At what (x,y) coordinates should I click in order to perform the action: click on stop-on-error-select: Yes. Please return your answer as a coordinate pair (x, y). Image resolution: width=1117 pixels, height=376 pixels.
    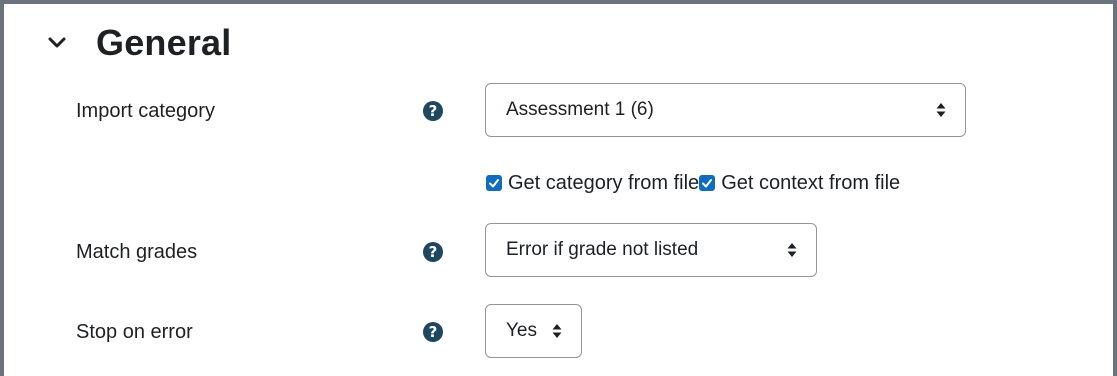
    Looking at the image, I should click on (533, 331).